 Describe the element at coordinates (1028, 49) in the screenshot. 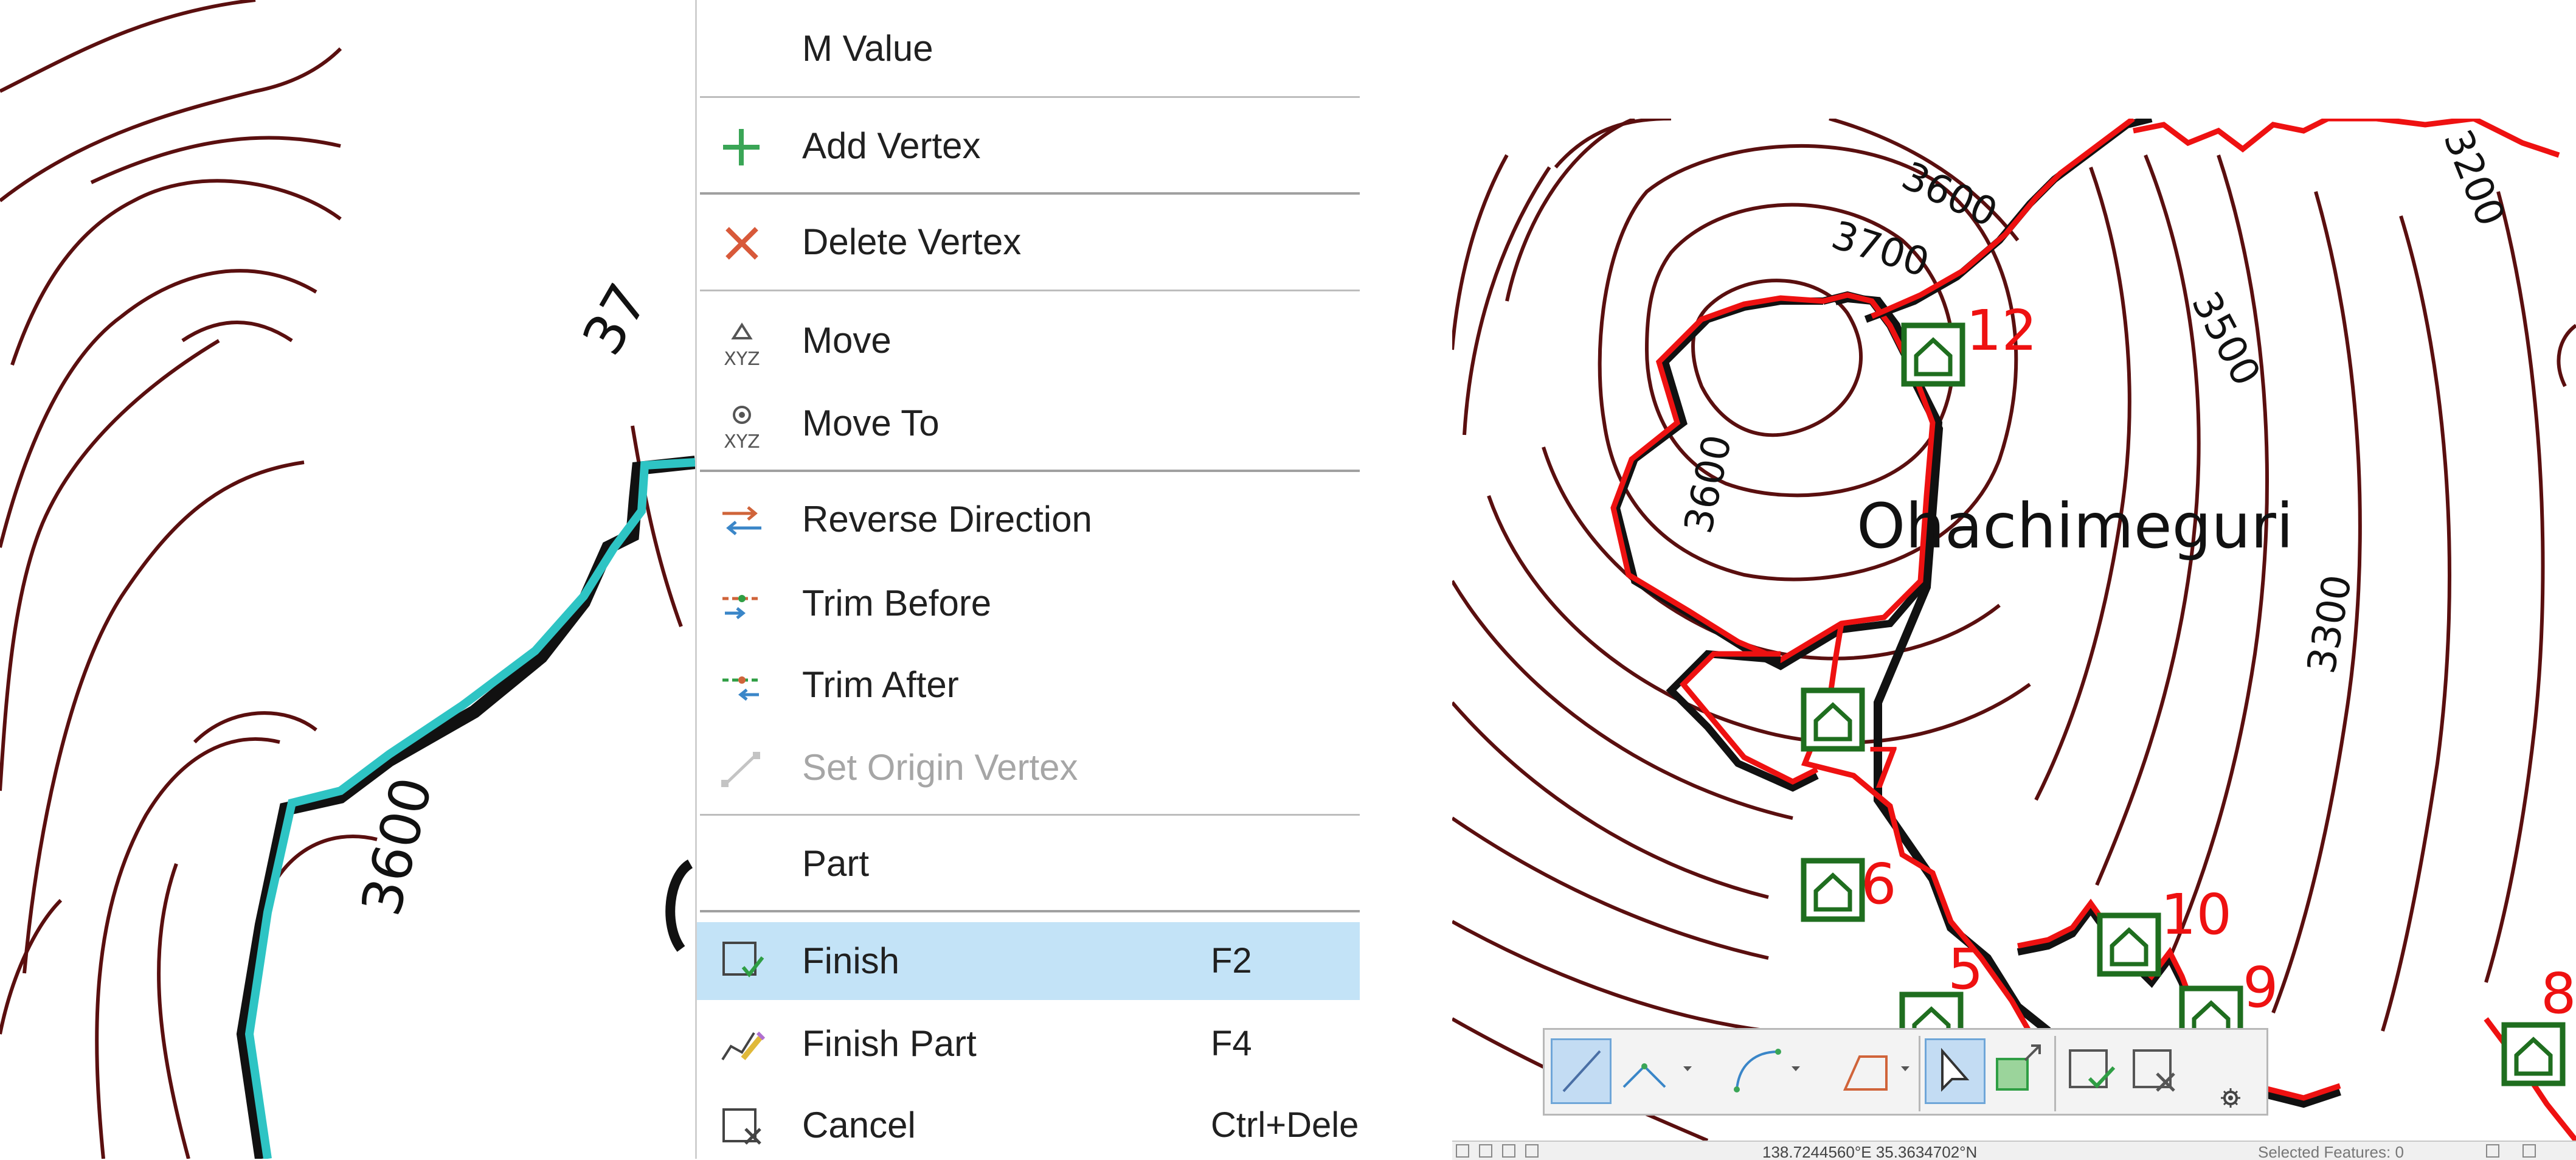

I see `menu-item-m-value: M Value` at that location.